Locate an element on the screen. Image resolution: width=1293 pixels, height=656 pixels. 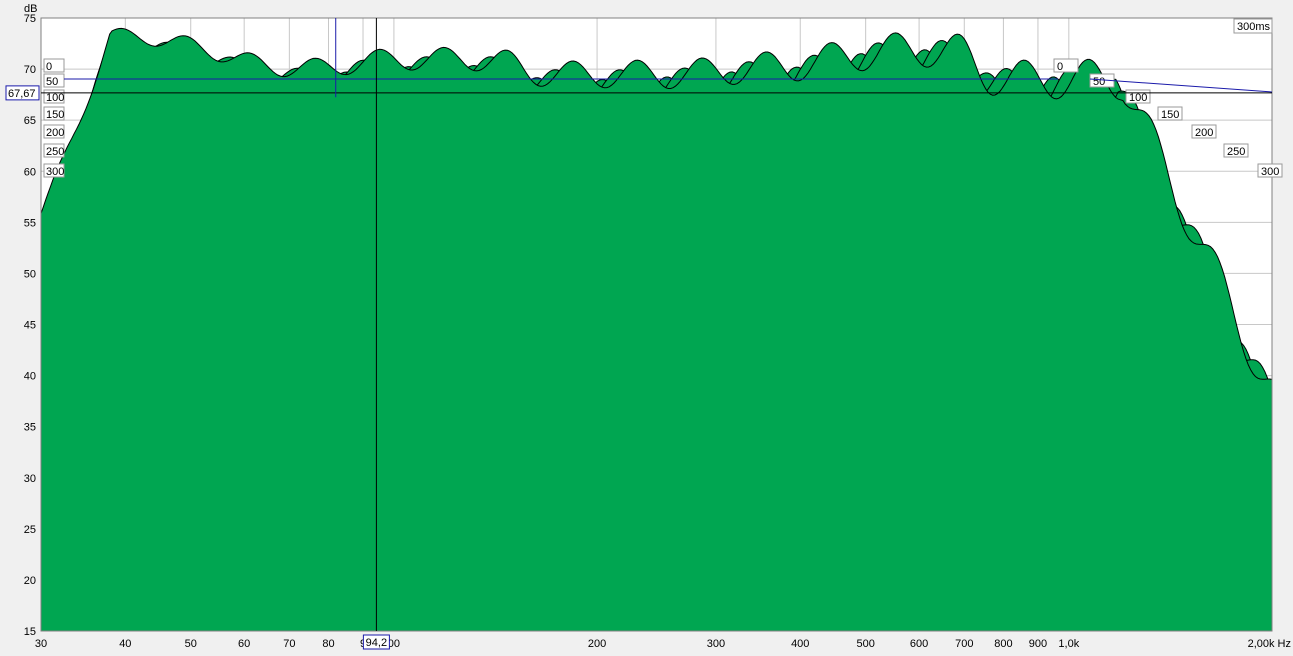
cursor-y-readout: 67,67 is located at coordinates (22, 93).